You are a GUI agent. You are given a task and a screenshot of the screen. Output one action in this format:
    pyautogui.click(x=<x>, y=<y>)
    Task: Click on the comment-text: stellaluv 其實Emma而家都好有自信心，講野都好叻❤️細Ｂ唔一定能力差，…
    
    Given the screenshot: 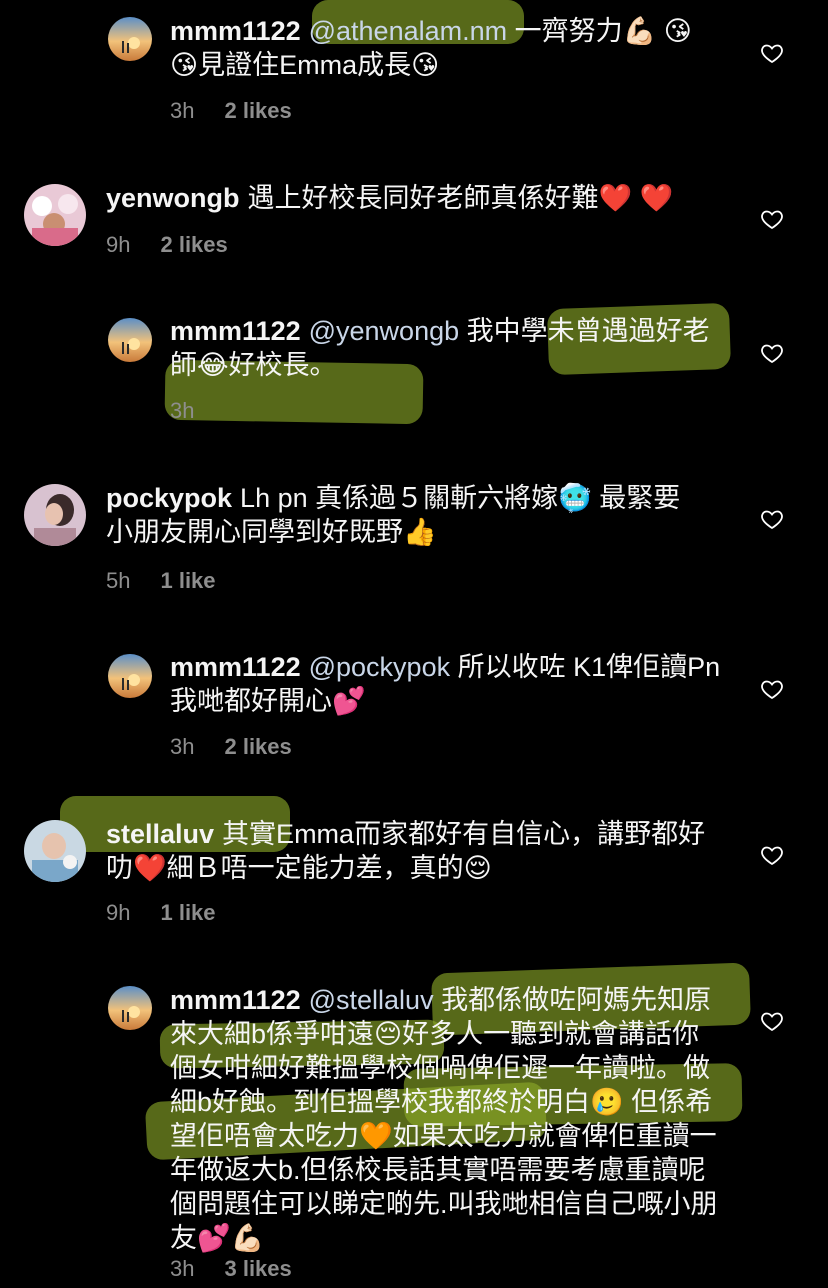 What is the action you would take?
    pyautogui.click(x=416, y=851)
    